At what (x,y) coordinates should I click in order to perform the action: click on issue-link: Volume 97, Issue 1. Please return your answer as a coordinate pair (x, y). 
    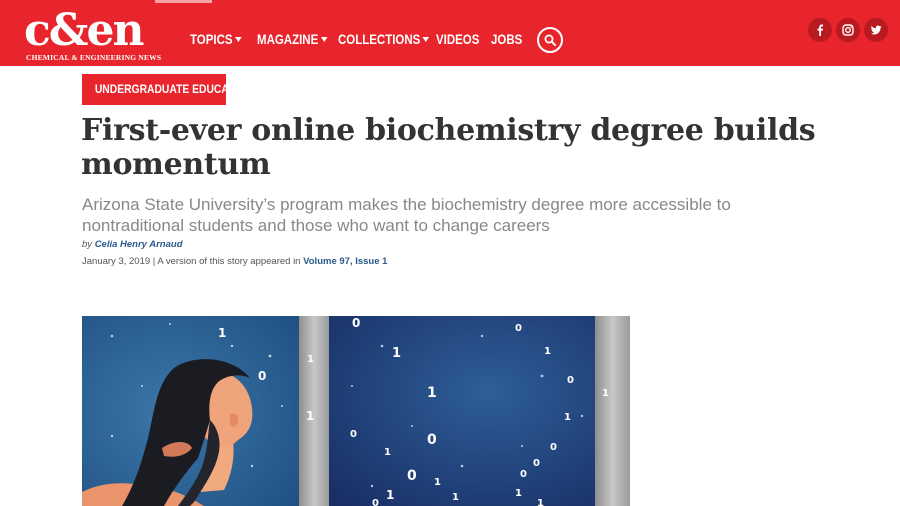
    Looking at the image, I should click on (345, 261).